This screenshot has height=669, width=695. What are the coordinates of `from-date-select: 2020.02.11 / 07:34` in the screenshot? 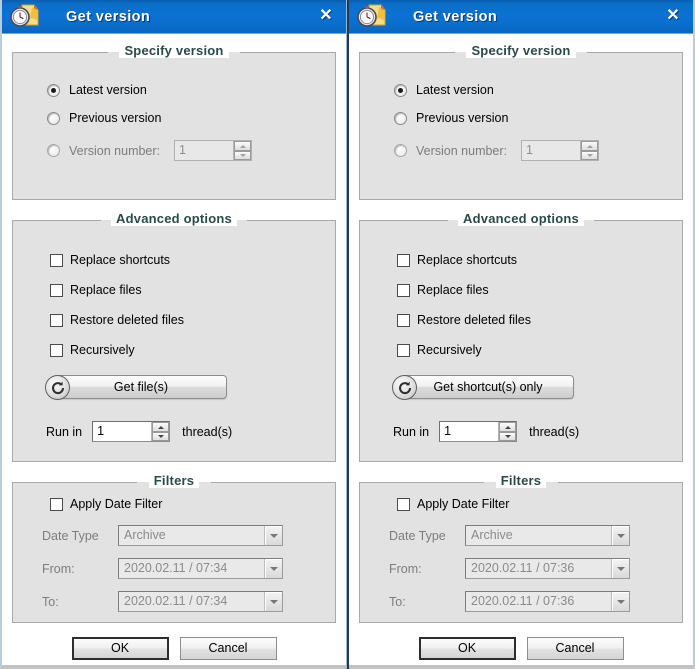 It's located at (200, 568).